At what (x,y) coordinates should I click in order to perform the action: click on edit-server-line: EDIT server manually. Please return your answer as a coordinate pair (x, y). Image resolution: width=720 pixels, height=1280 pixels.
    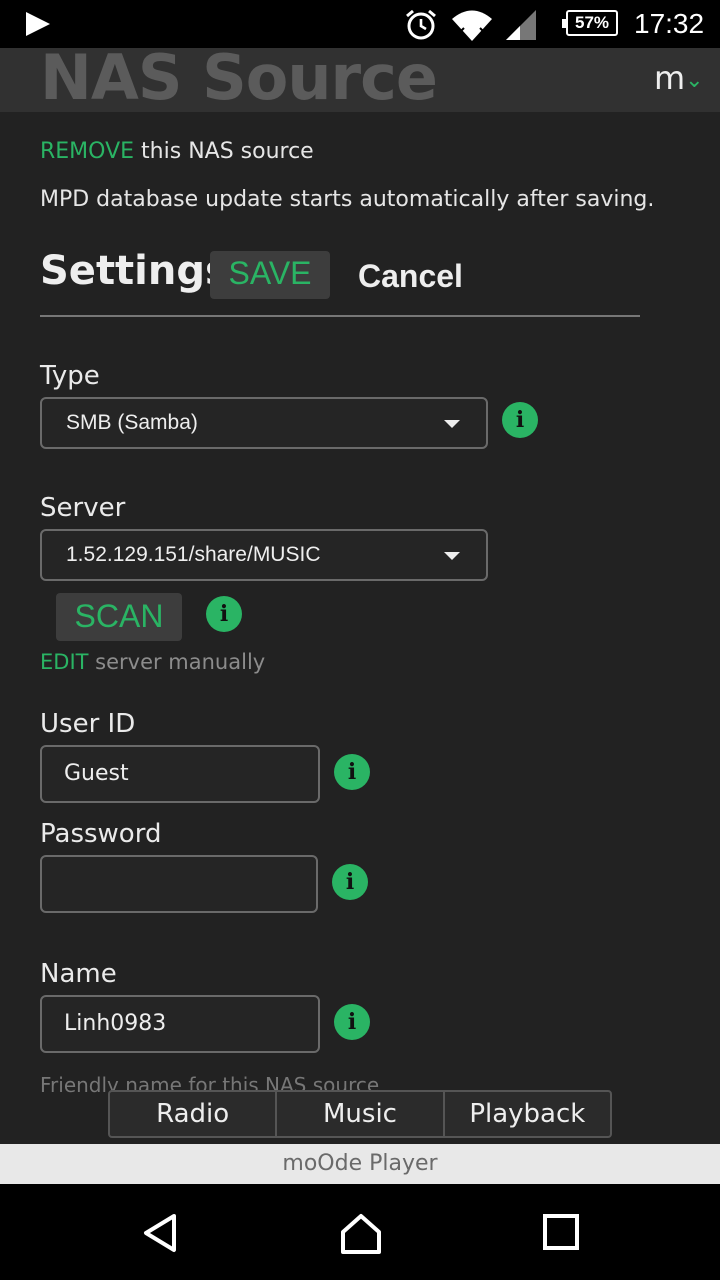
    Looking at the image, I should click on (152, 662).